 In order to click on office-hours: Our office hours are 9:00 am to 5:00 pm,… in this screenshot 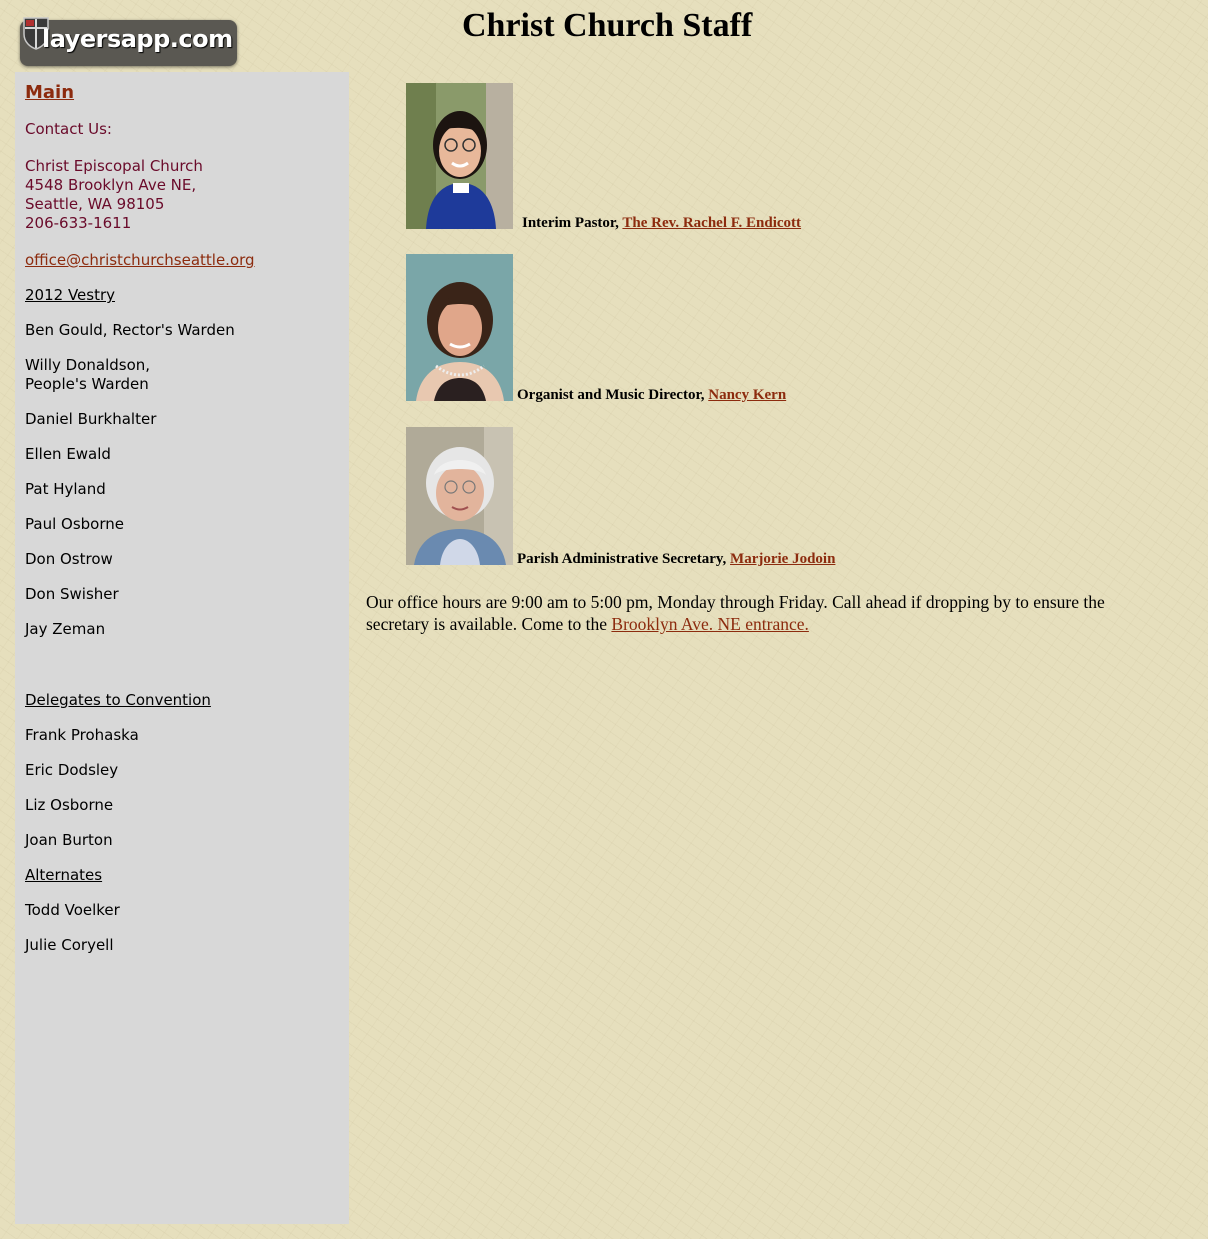, I will do `click(751, 613)`.